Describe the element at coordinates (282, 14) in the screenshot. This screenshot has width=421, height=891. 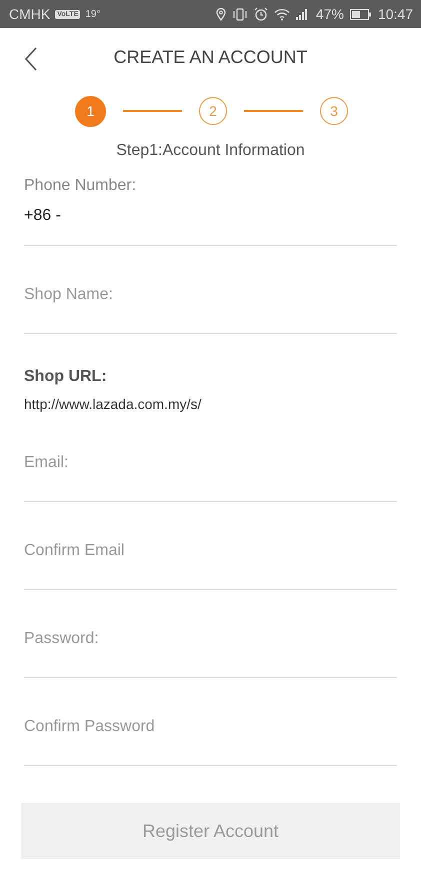
I see `wifi-icon` at that location.